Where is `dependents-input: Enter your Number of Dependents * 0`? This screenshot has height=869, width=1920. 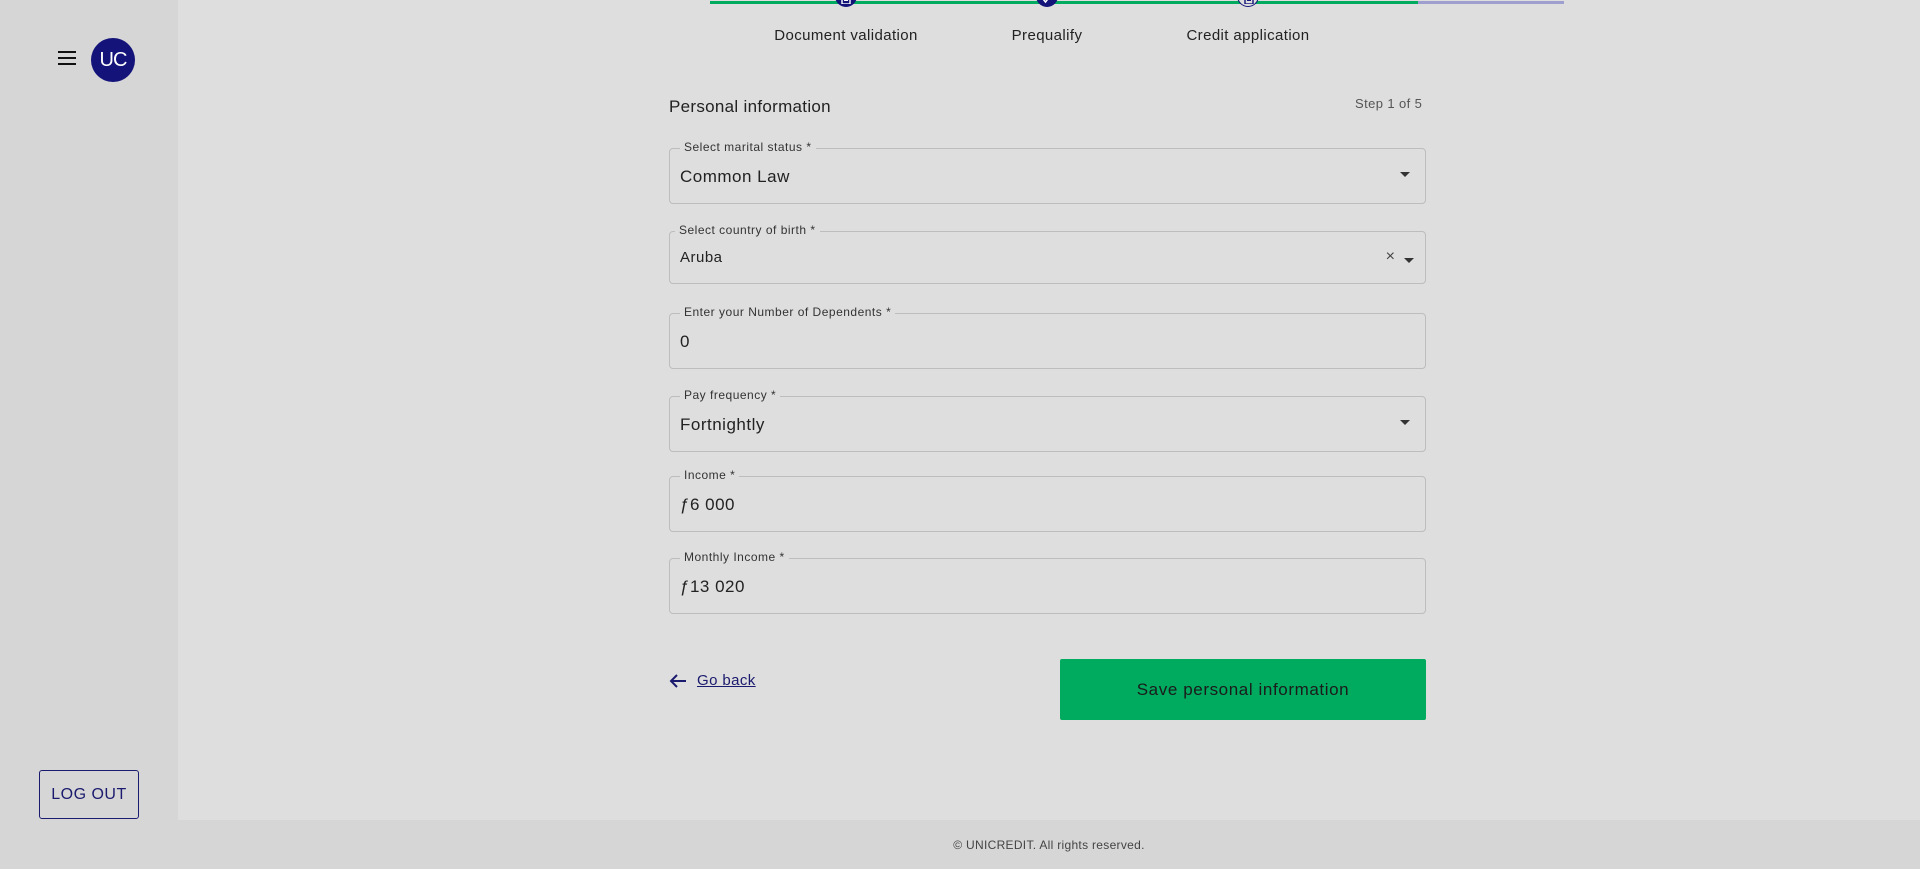
dependents-input: Enter your Number of Dependents * 0 is located at coordinates (1047, 337).